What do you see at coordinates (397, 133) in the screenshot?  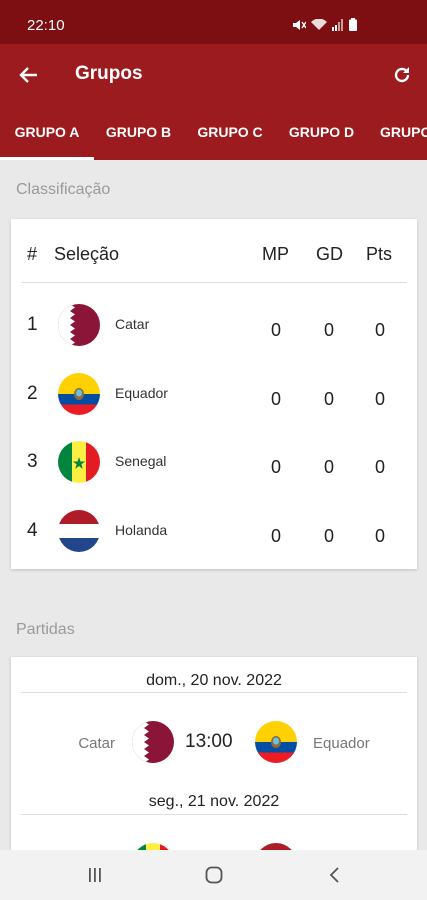 I see `tab-group-e: GRUPO E` at bounding box center [397, 133].